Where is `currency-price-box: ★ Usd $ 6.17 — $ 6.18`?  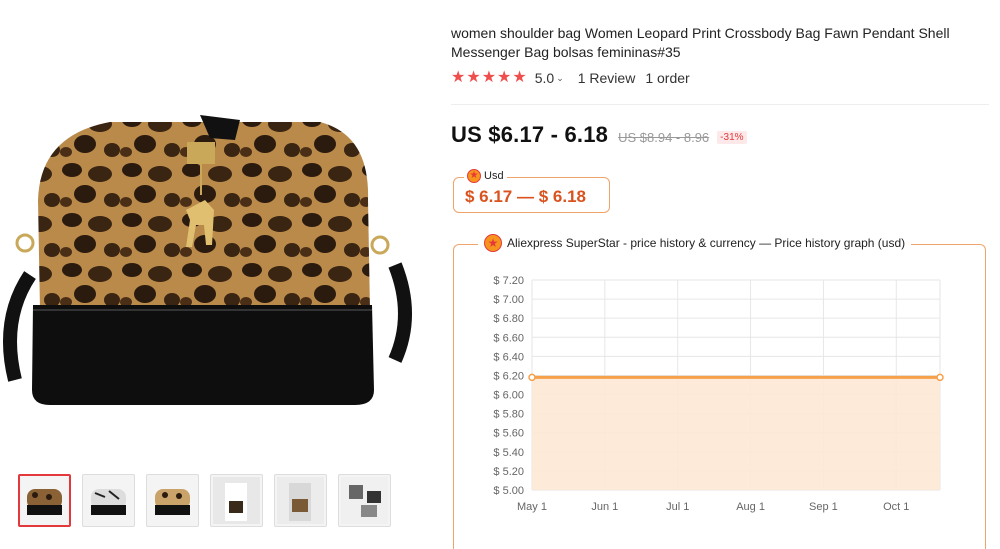 currency-price-box: ★ Usd $ 6.17 — $ 6.18 is located at coordinates (531, 191).